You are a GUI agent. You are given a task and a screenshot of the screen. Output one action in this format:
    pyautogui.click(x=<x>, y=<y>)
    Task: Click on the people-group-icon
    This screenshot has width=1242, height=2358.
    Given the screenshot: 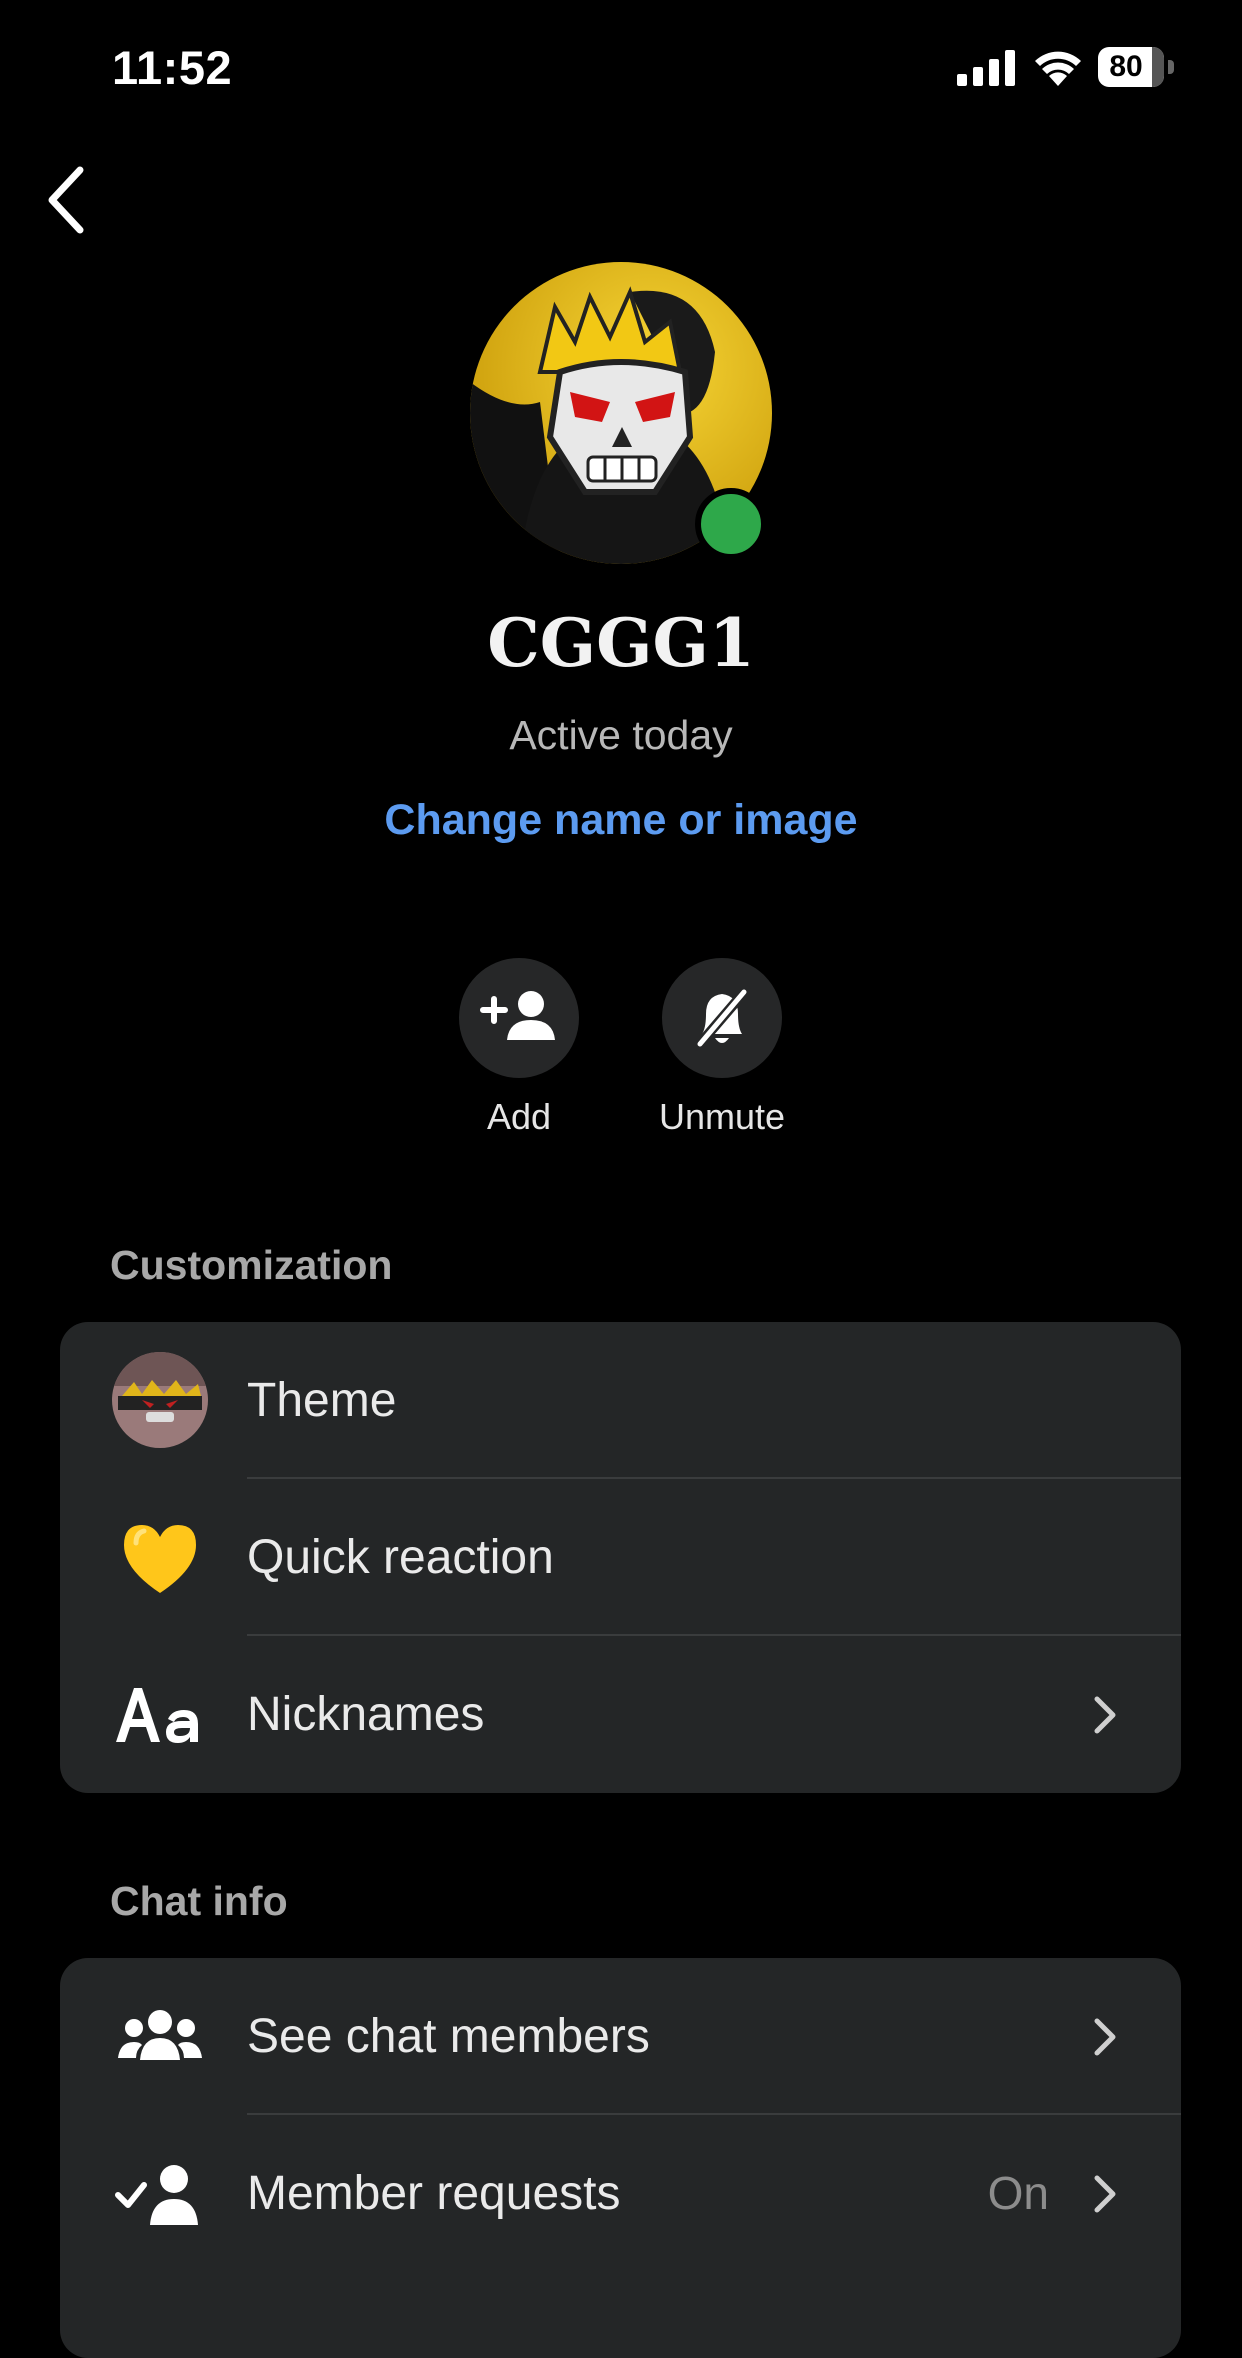 What is the action you would take?
    pyautogui.click(x=160, y=2035)
    